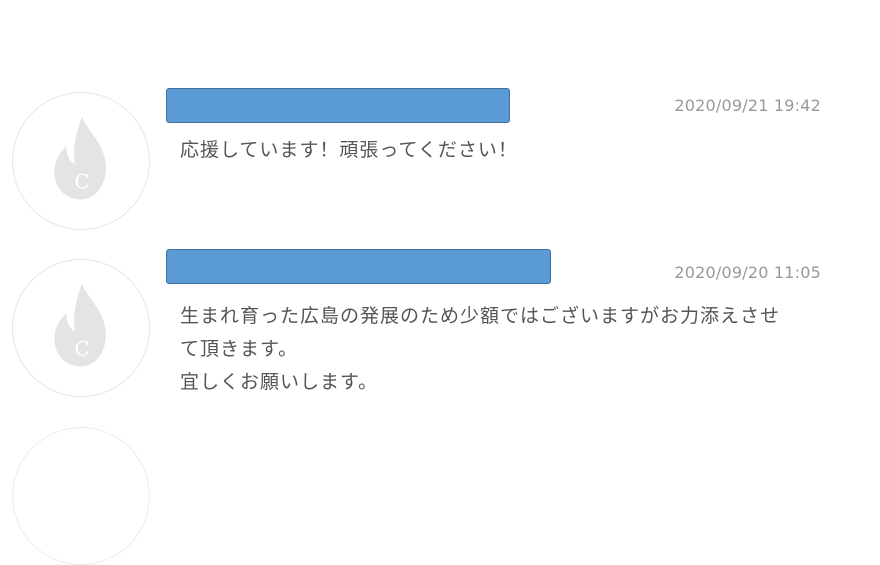  What do you see at coordinates (279, 382) in the screenshot?
I see `message-line: 宜しくお願いします。` at bounding box center [279, 382].